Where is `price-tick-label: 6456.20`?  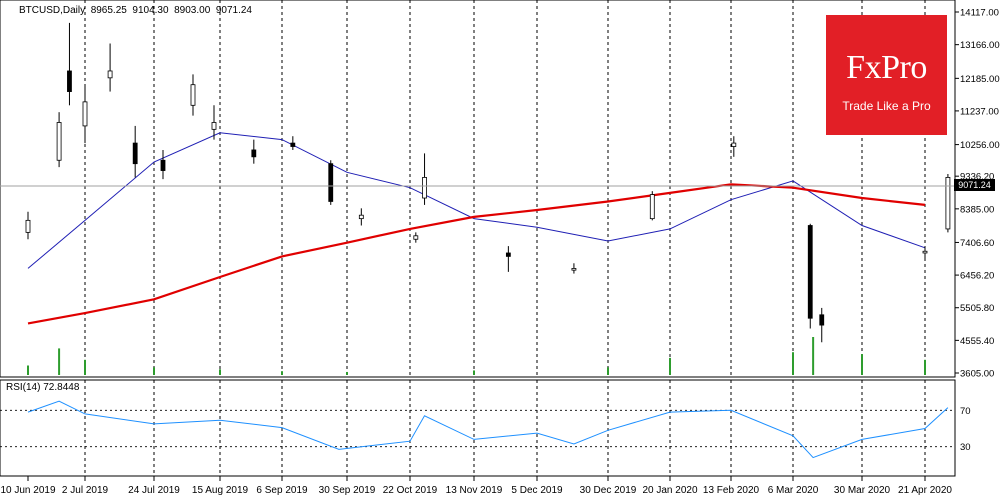
price-tick-label: 6456.20 is located at coordinates (977, 276).